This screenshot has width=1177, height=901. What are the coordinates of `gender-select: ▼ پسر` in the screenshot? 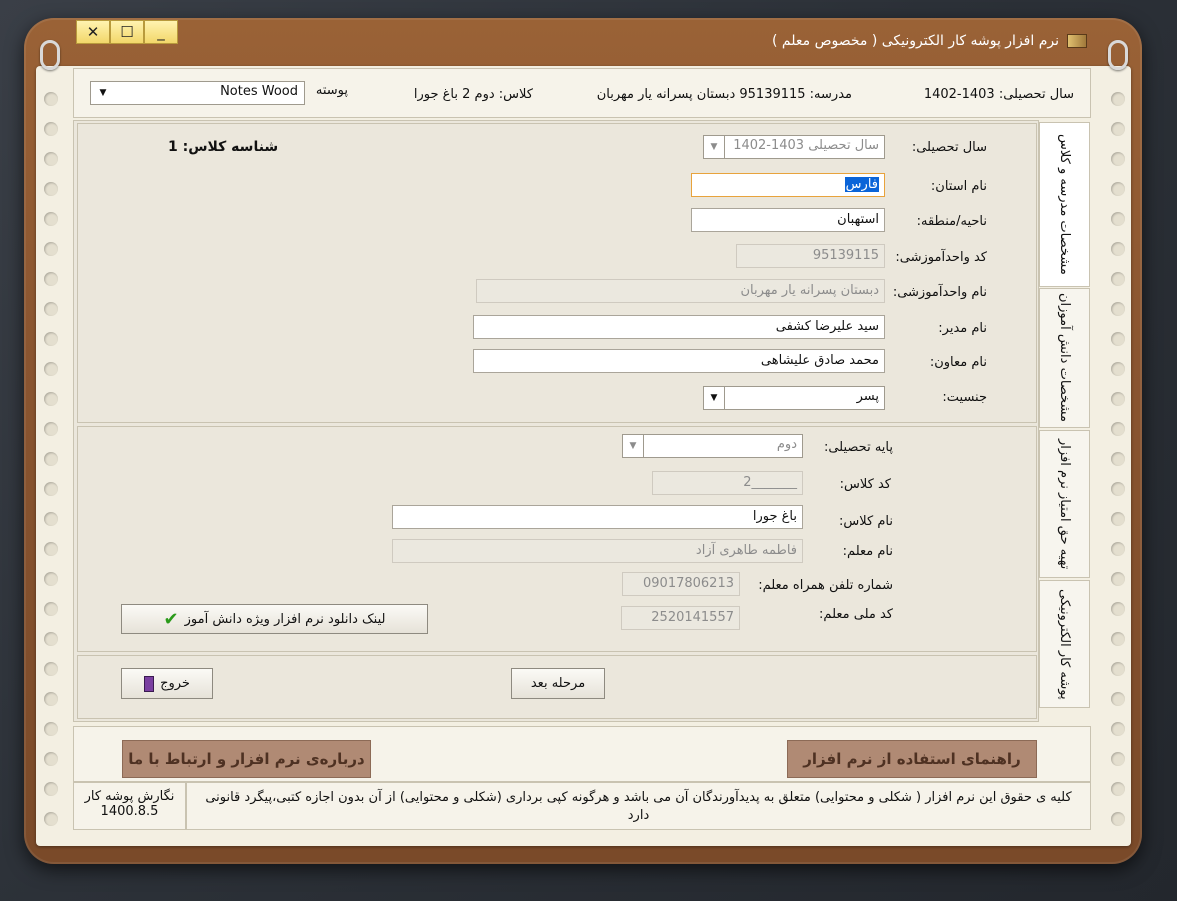 It's located at (794, 398).